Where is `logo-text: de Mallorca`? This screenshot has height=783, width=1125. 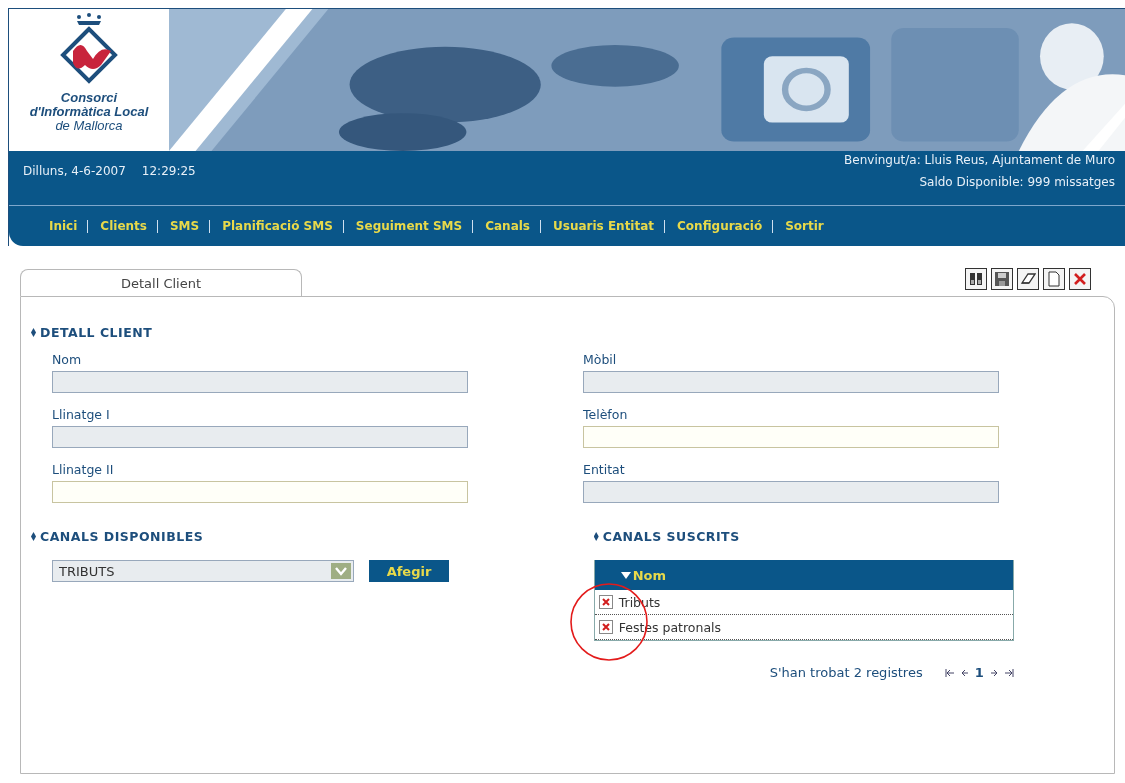
logo-text: de Mallorca is located at coordinates (89, 126).